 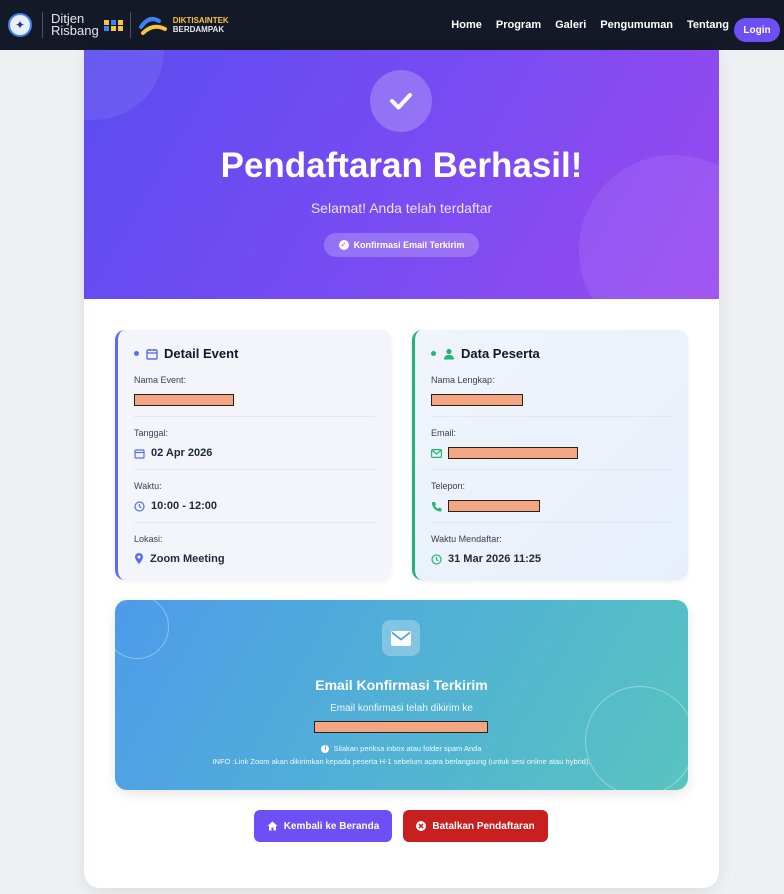 I want to click on event-name-value, so click(x=254, y=400).